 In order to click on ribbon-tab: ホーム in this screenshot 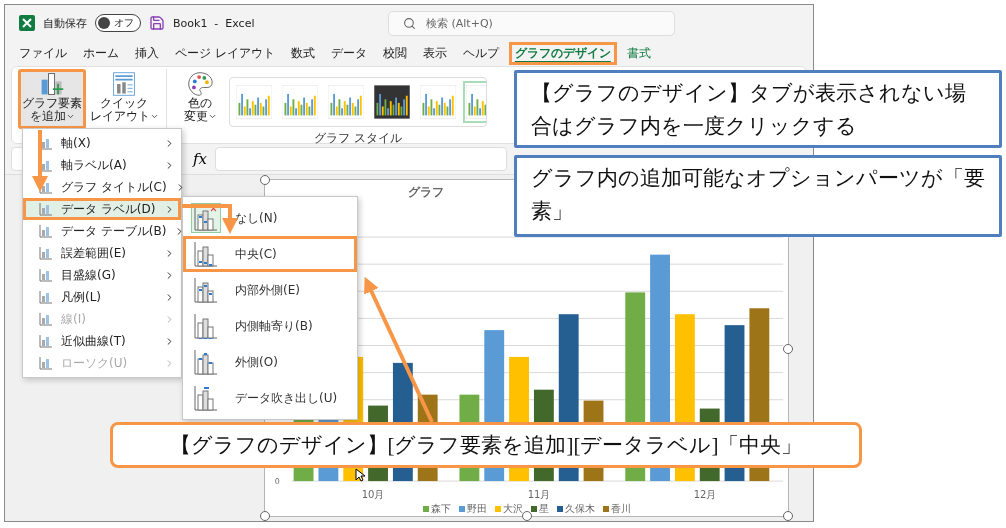, I will do `click(101, 53)`.